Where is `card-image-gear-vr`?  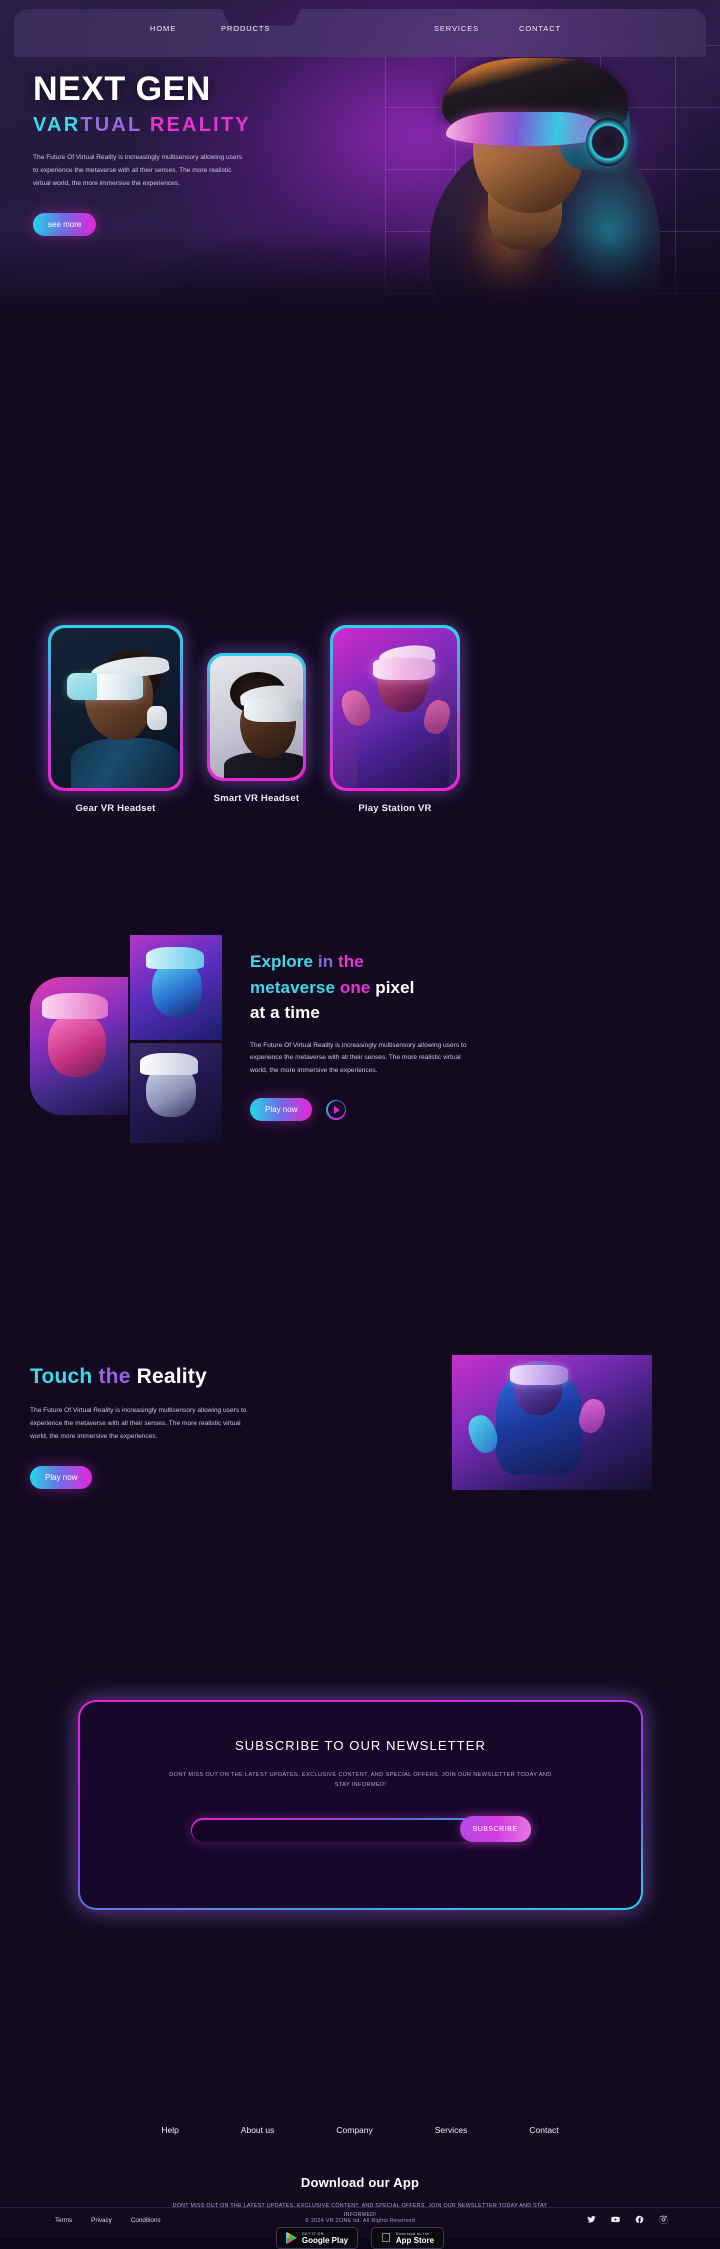 card-image-gear-vr is located at coordinates (115, 708).